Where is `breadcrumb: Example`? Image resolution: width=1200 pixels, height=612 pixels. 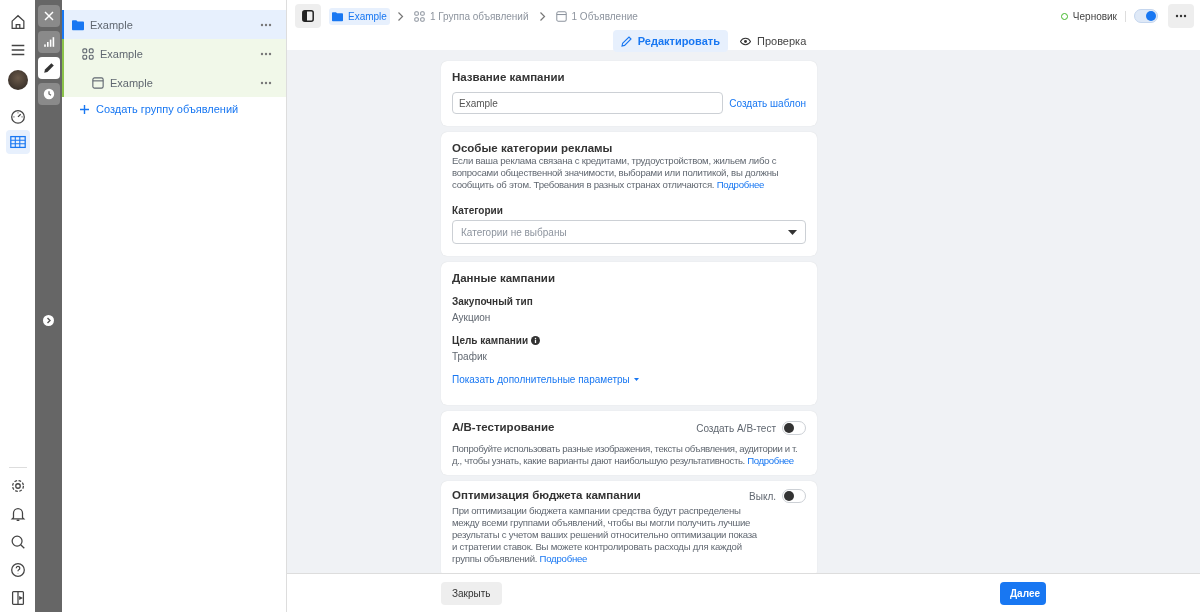
breadcrumb: Example is located at coordinates (359, 16).